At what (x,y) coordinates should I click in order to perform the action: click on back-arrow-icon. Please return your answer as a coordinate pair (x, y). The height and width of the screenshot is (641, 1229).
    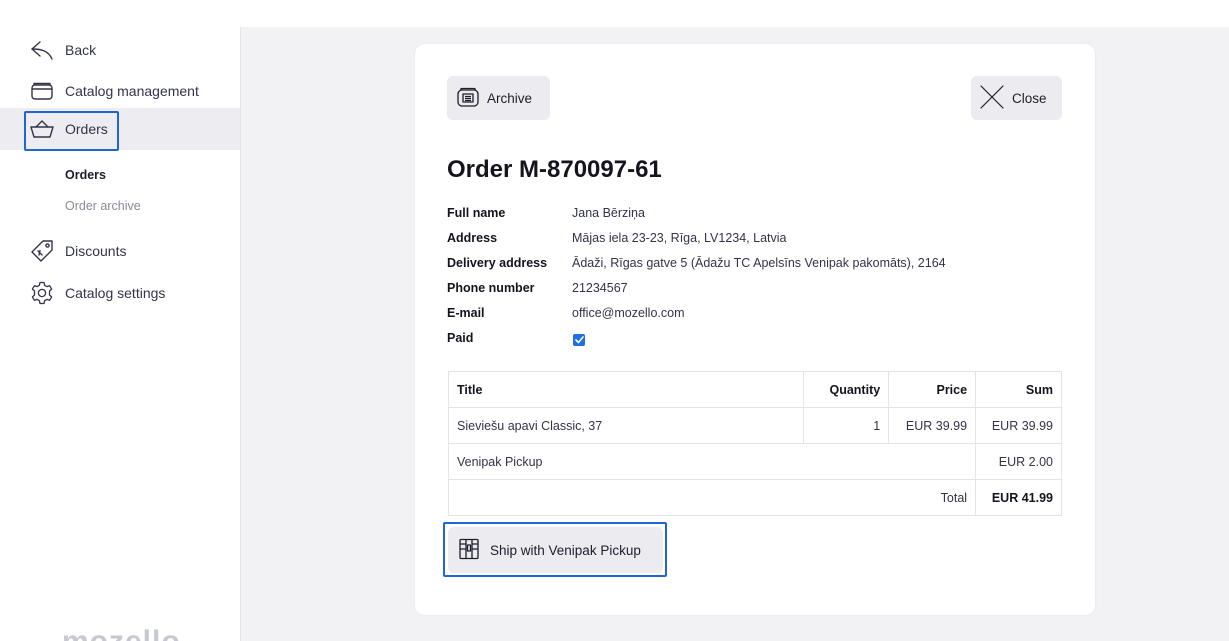
    Looking at the image, I should click on (42, 50).